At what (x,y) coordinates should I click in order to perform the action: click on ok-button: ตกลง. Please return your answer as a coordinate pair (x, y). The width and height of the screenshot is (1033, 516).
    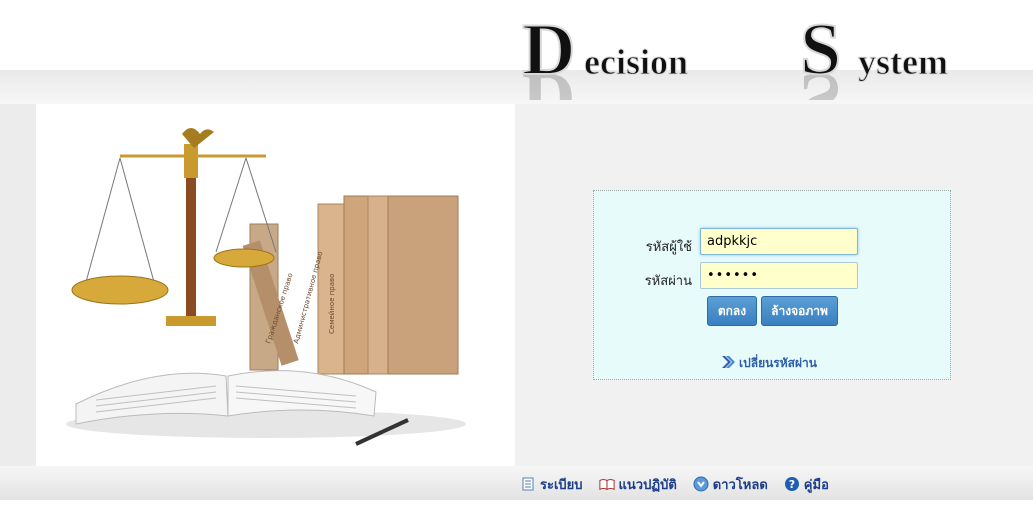
    Looking at the image, I should click on (732, 311).